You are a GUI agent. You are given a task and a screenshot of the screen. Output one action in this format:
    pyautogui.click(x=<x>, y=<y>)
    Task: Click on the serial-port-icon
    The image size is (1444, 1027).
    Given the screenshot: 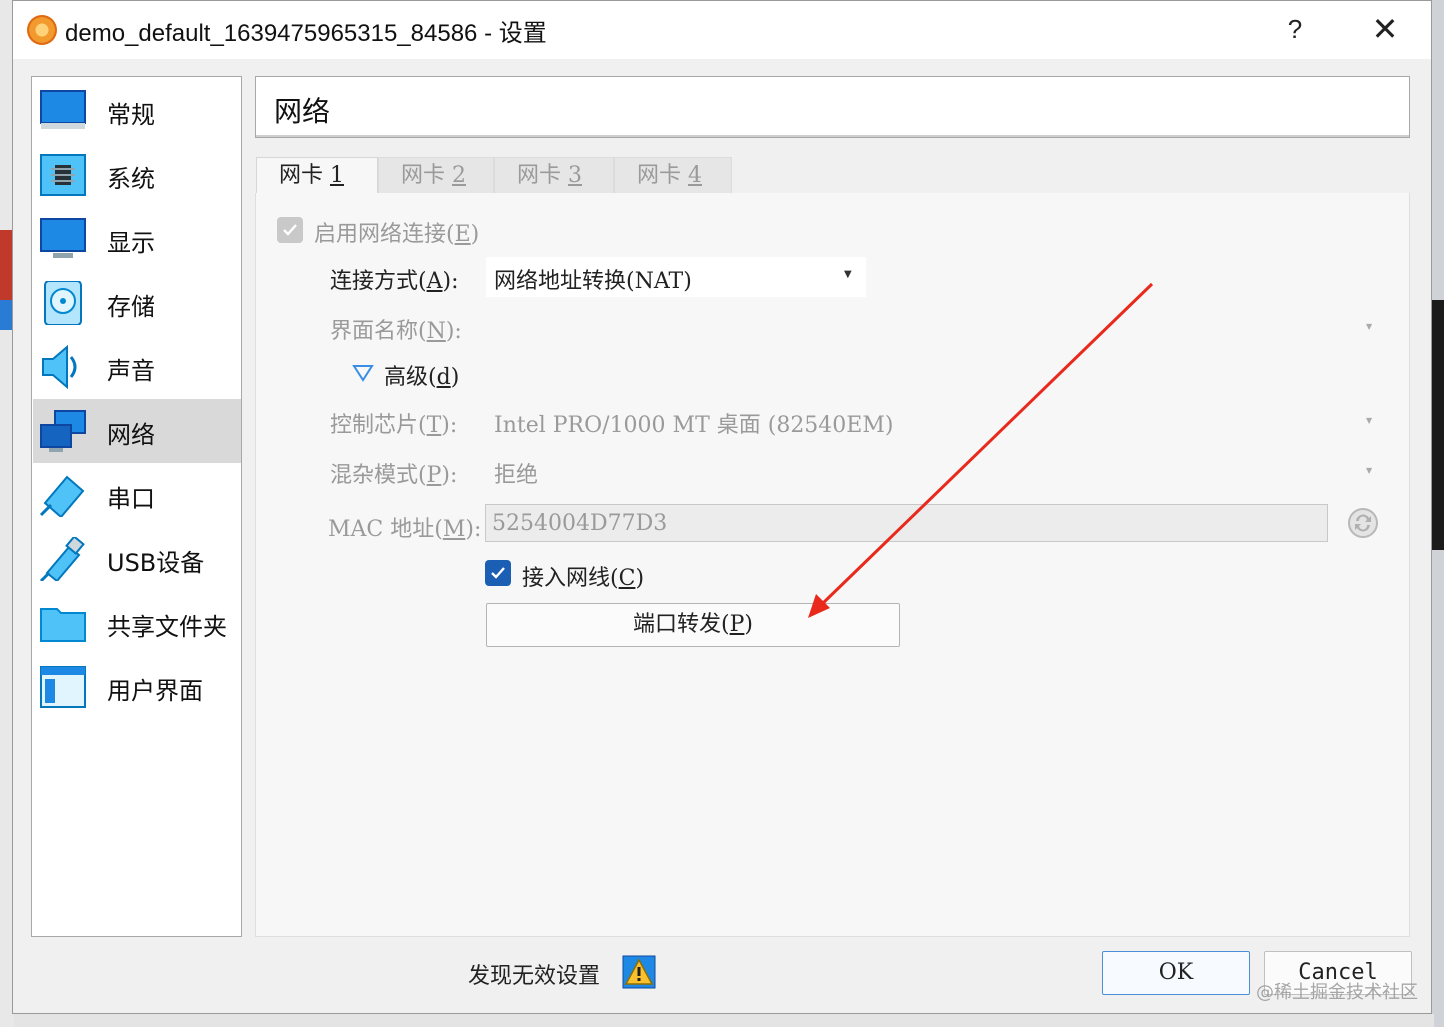 What is the action you would take?
    pyautogui.click(x=62, y=496)
    